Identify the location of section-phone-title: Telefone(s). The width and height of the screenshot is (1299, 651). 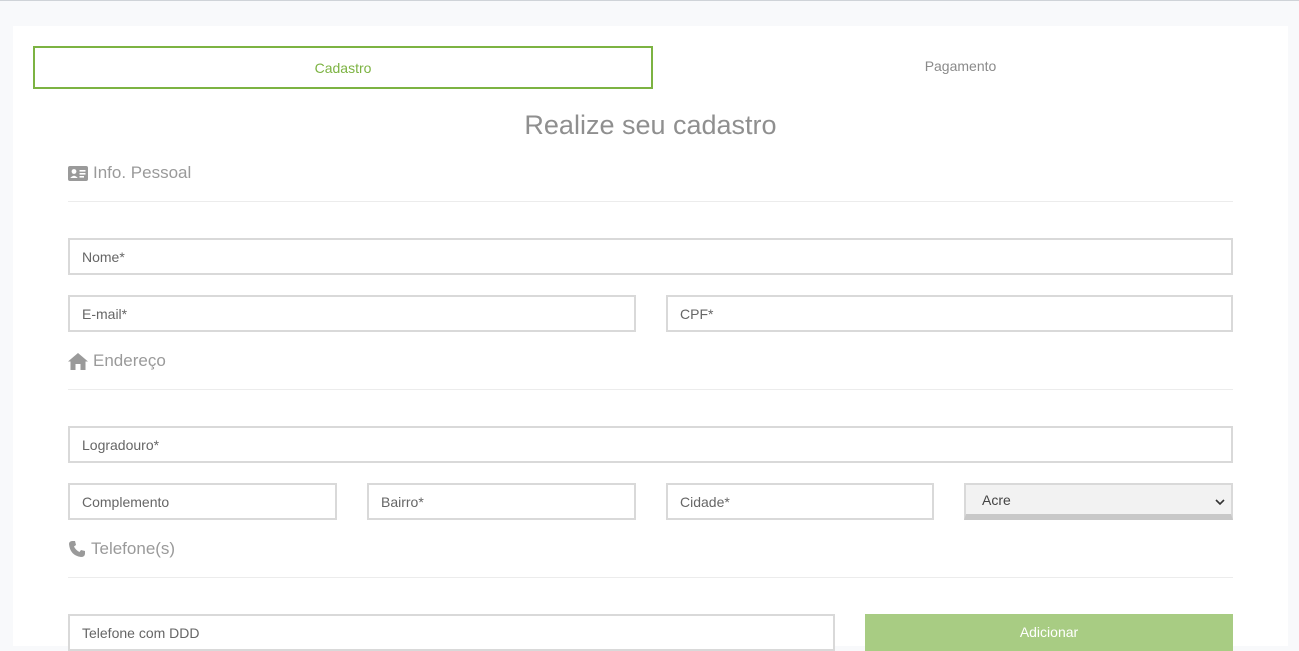
(133, 548).